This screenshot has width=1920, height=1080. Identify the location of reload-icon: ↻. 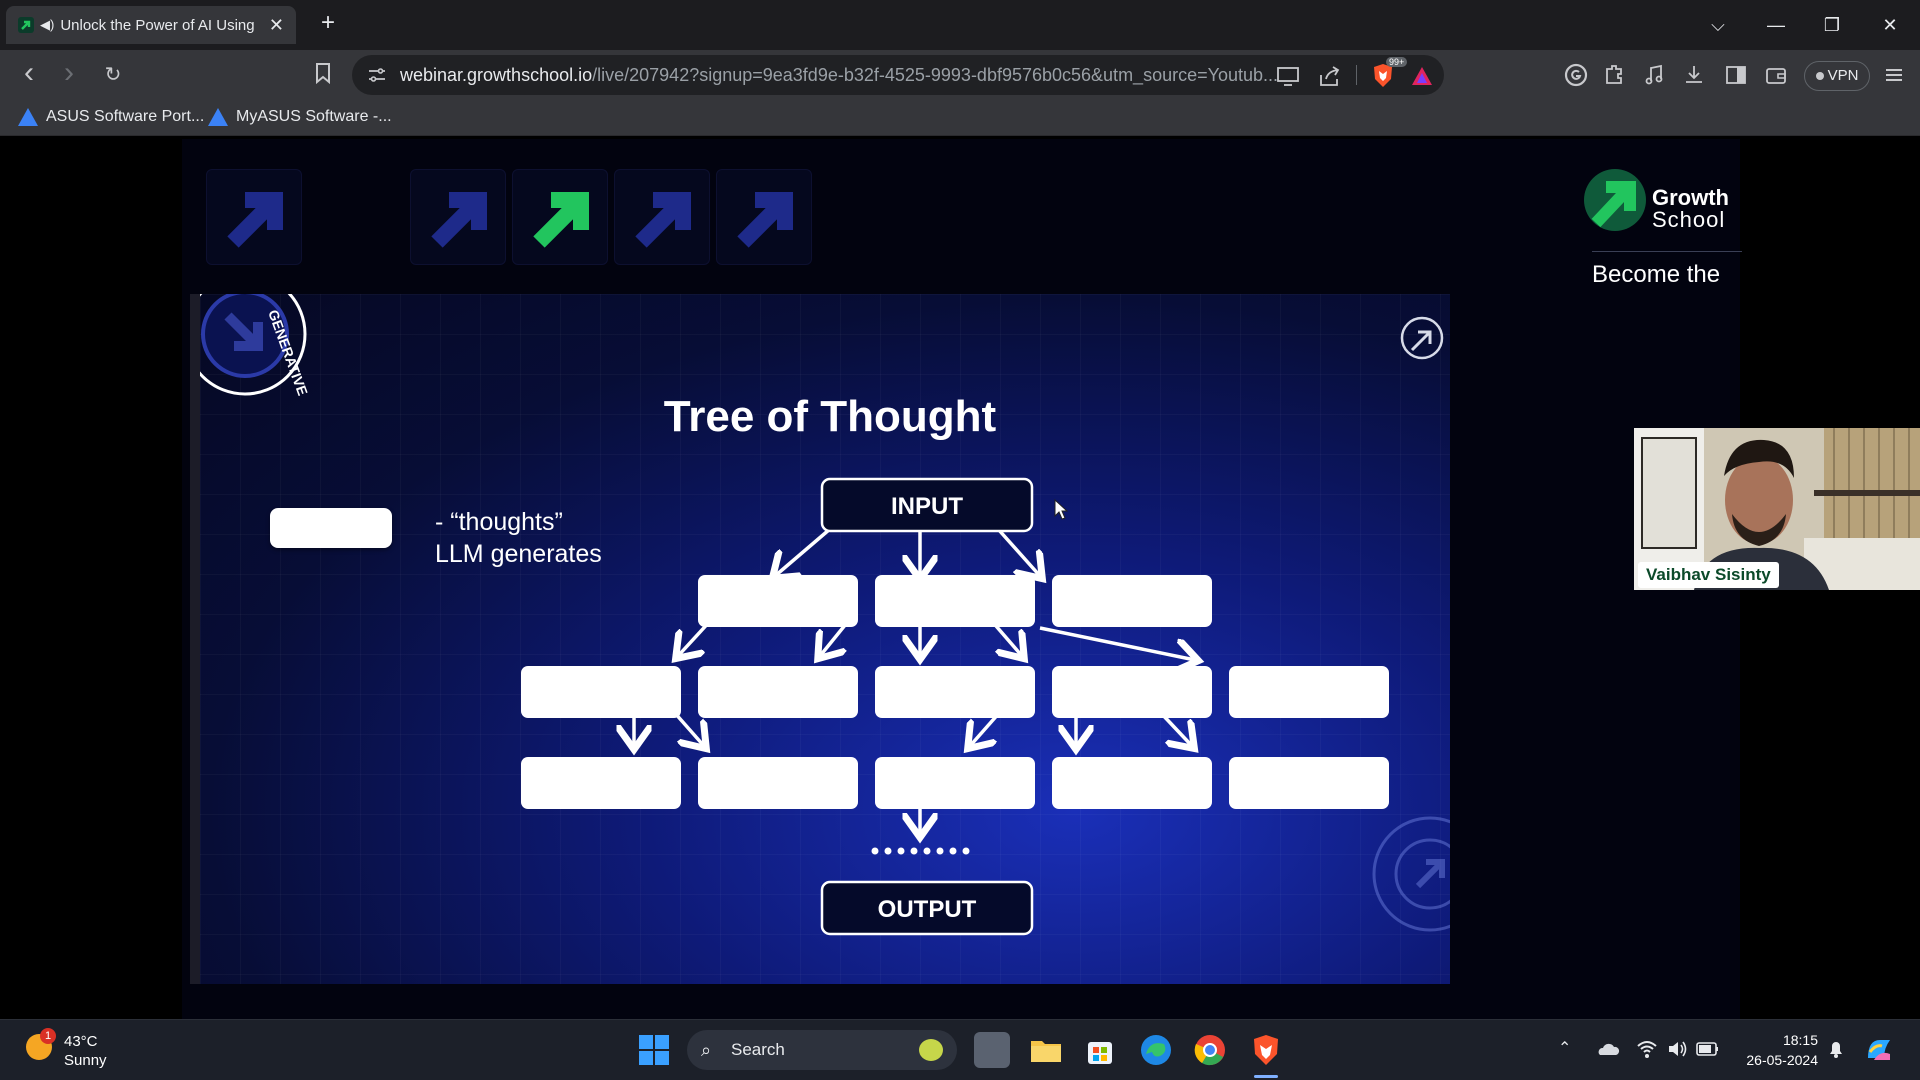
(113, 75).